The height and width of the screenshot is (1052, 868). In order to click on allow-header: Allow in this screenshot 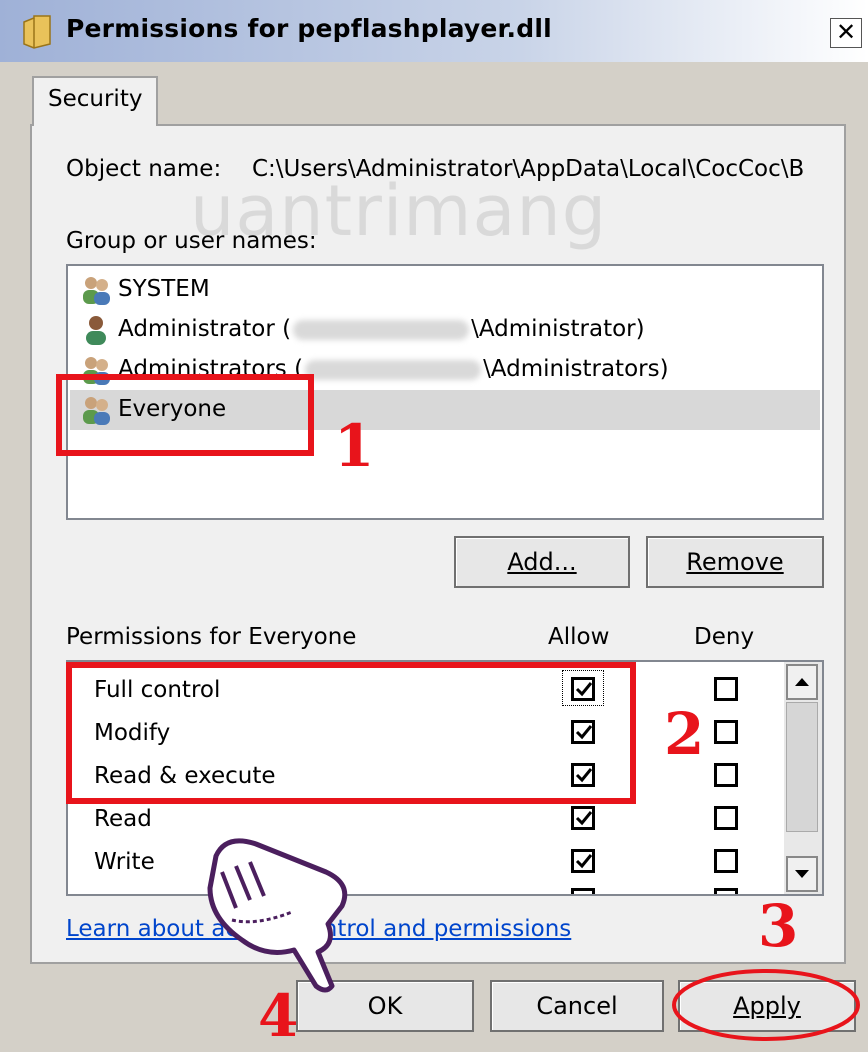, I will do `click(579, 637)`.